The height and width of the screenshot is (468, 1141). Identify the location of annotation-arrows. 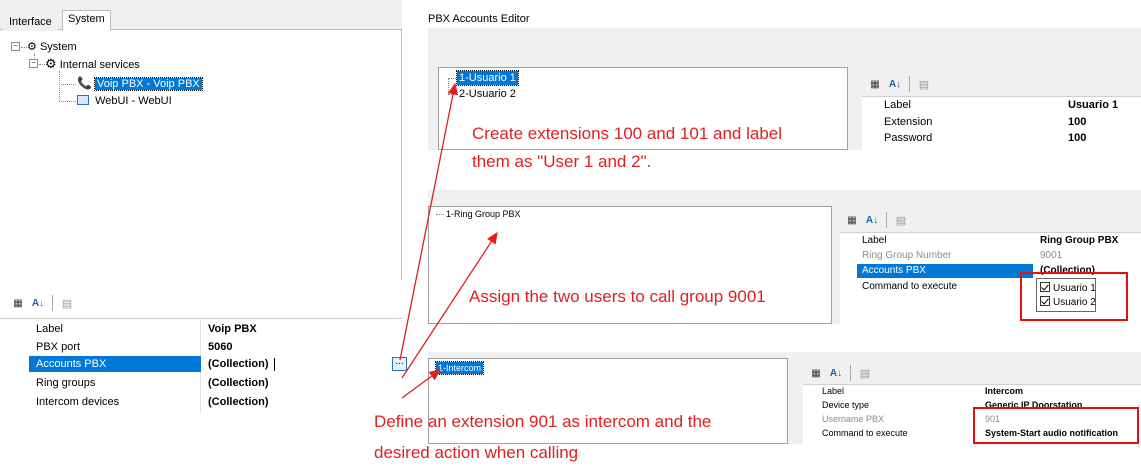
(448, 240).